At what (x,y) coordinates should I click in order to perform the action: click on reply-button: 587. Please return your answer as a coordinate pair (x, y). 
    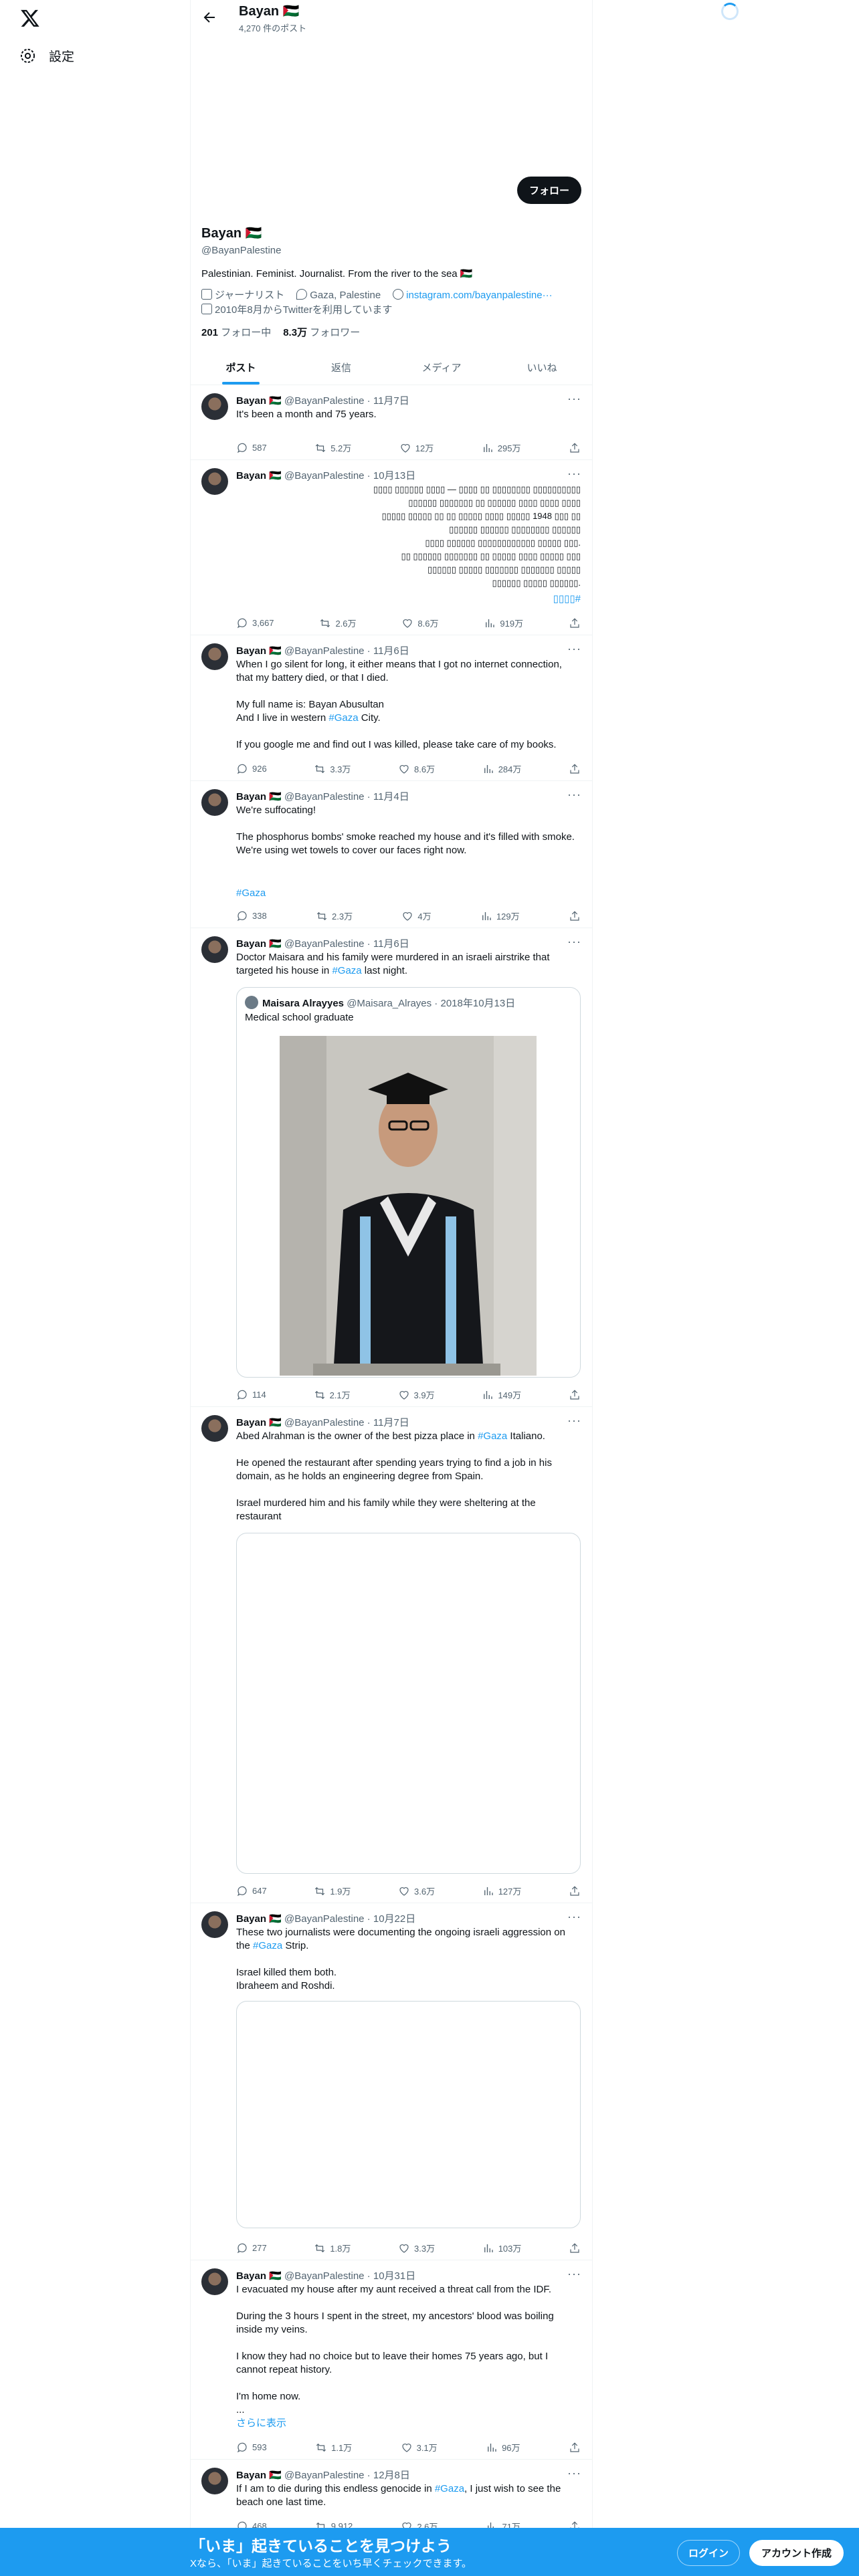
    Looking at the image, I should click on (251, 448).